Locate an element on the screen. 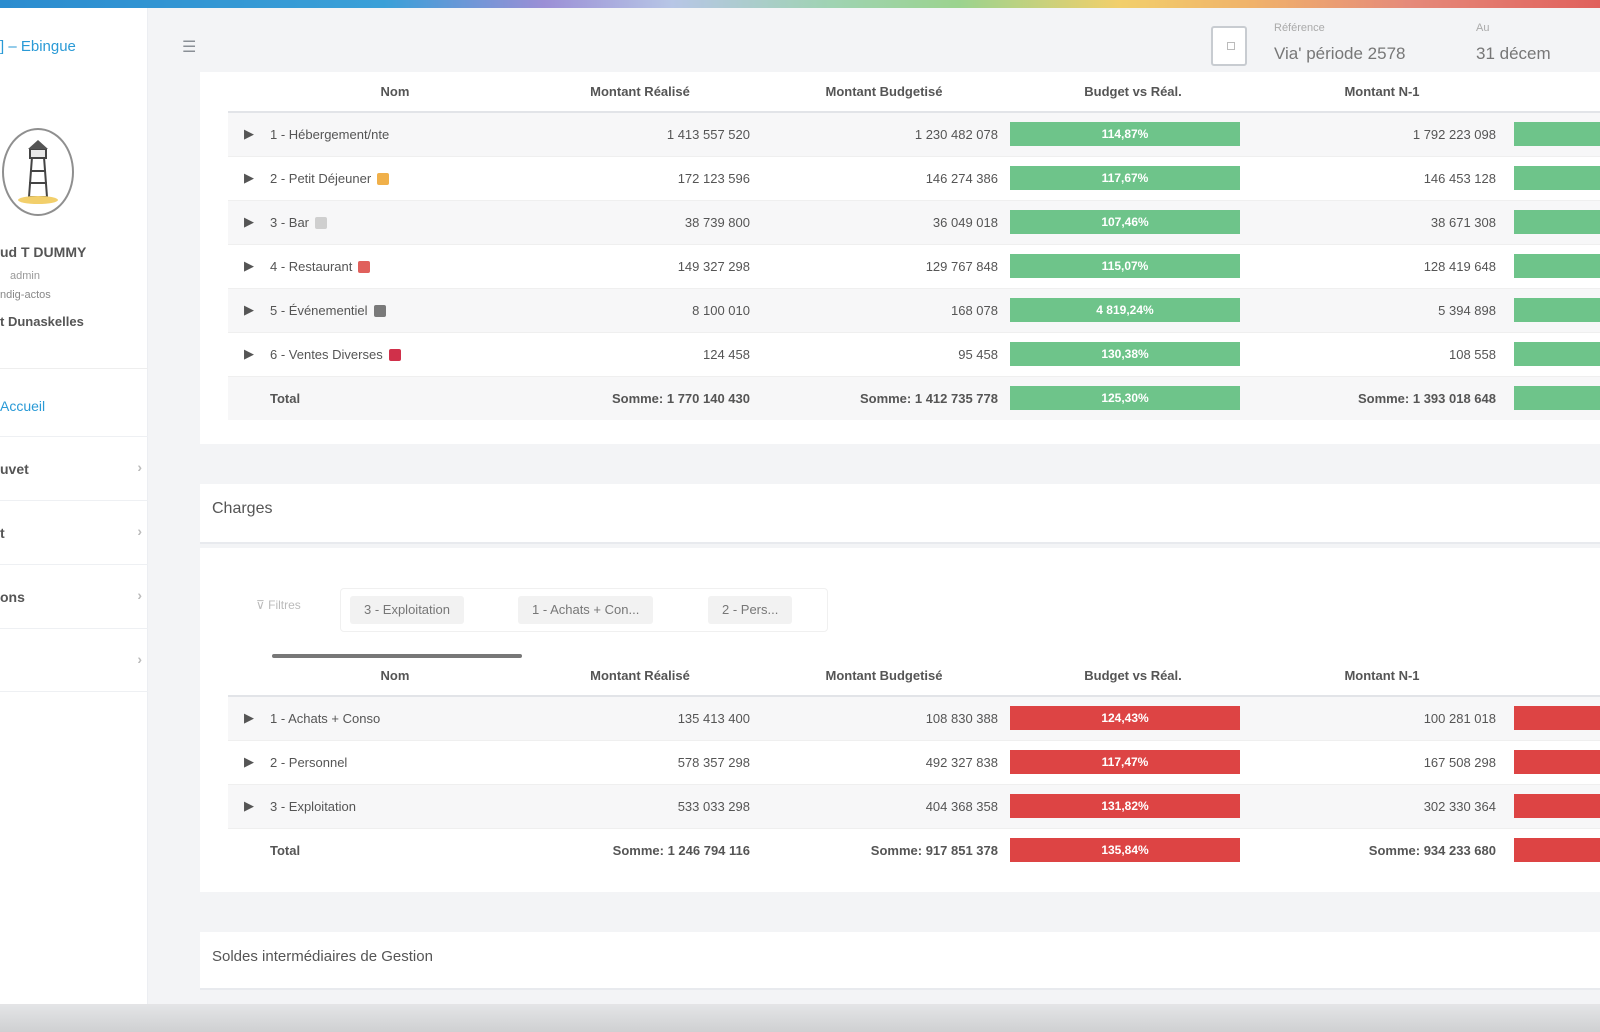 This screenshot has height=1032, width=1600. nav-item-3: ons › is located at coordinates (74, 596).